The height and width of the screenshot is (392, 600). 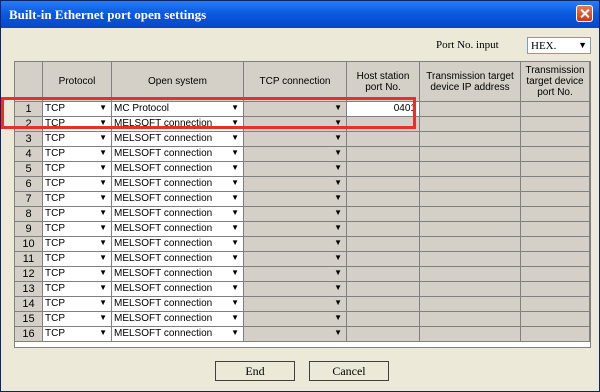 I want to click on end-button: End, so click(x=255, y=371).